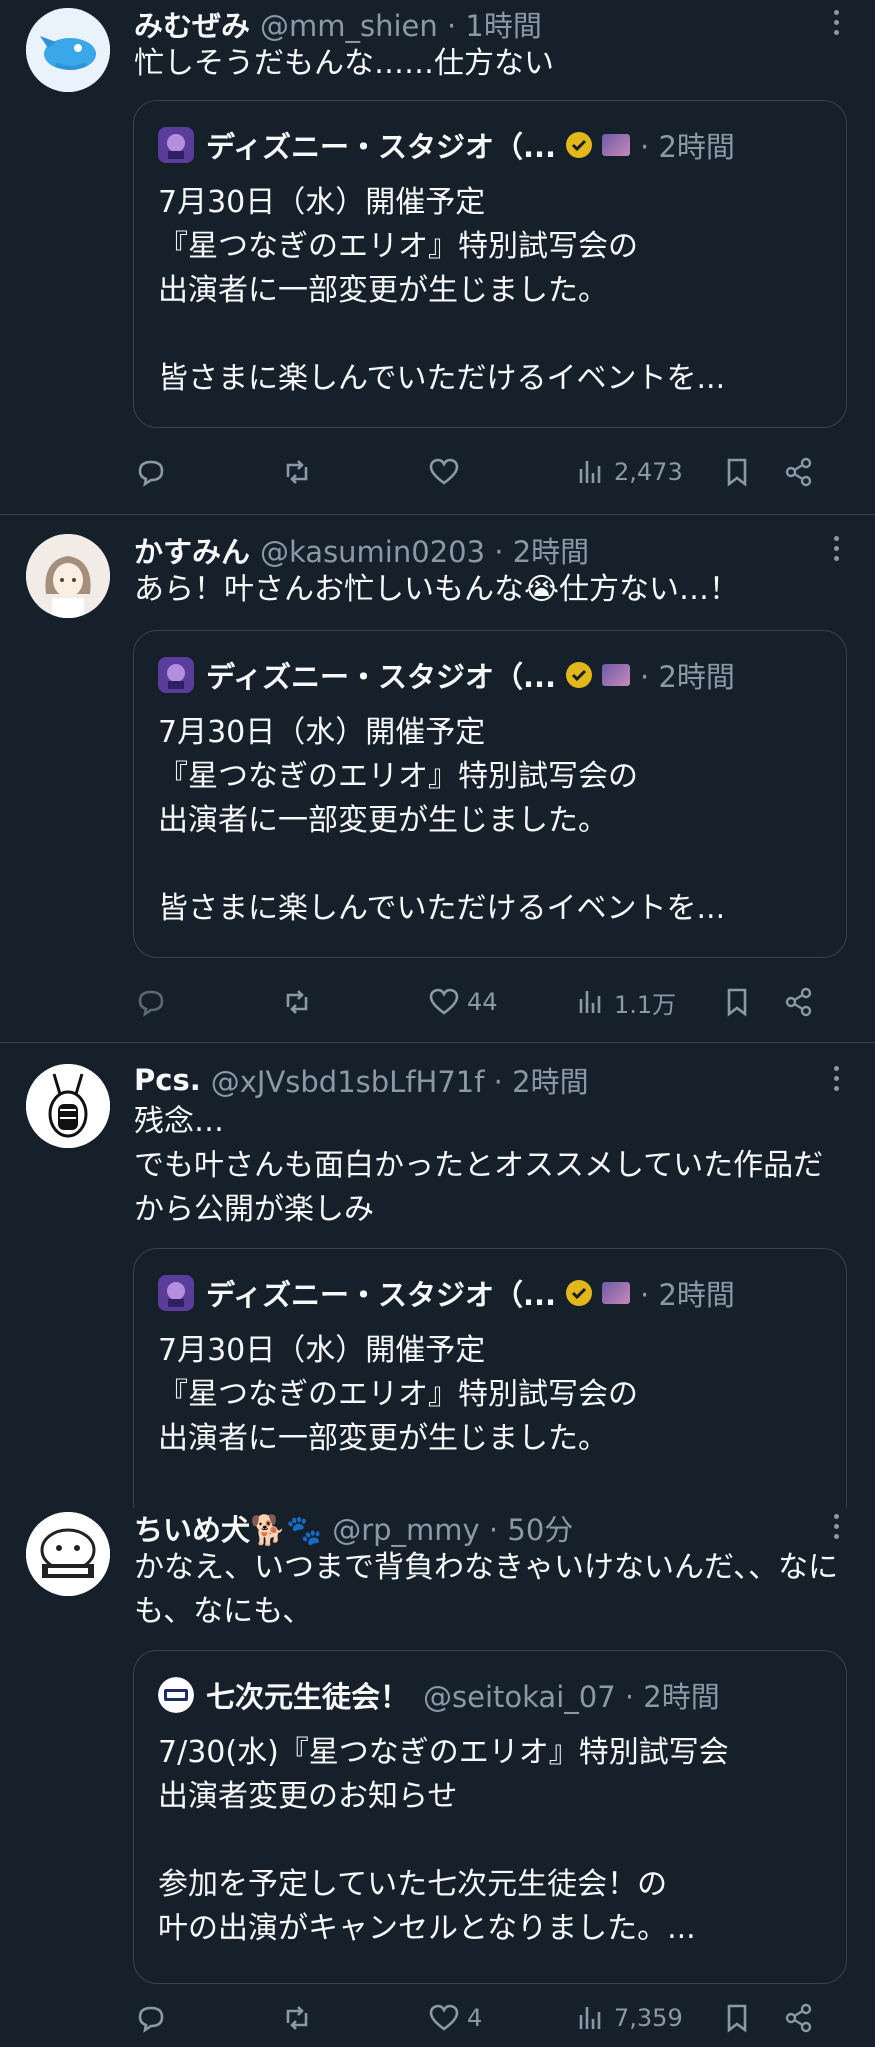 This screenshot has height=2047, width=875. What do you see at coordinates (228, 1528) in the screenshot?
I see `display-name: ちいめ犬🐕🐾` at bounding box center [228, 1528].